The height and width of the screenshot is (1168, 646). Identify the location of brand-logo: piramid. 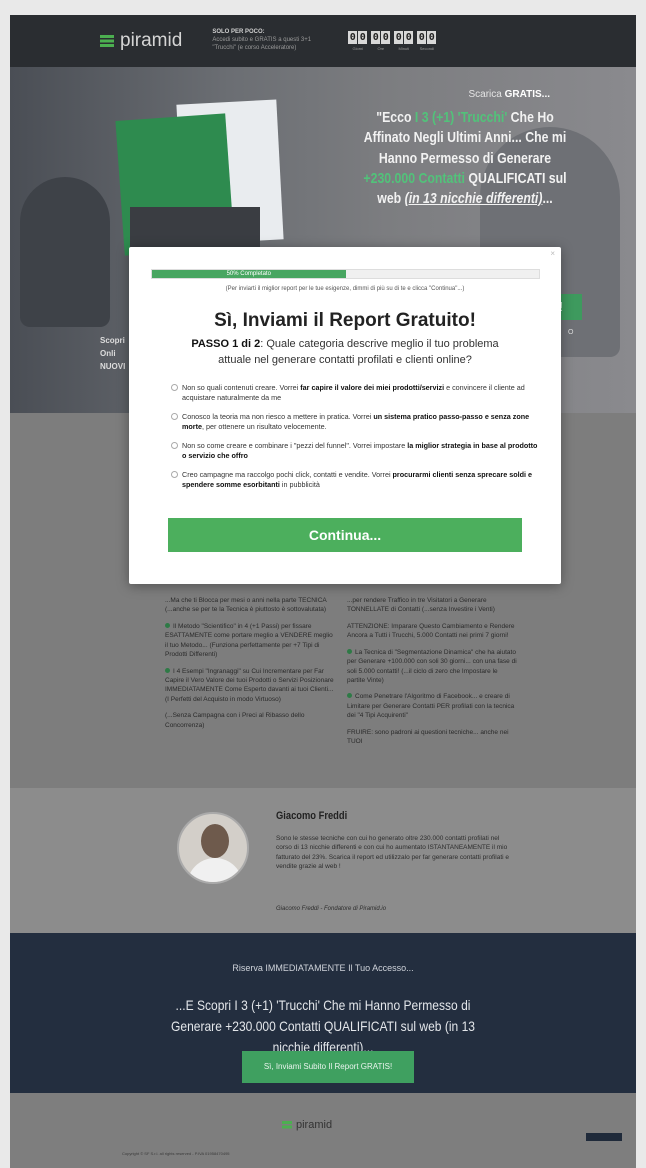
(141, 41).